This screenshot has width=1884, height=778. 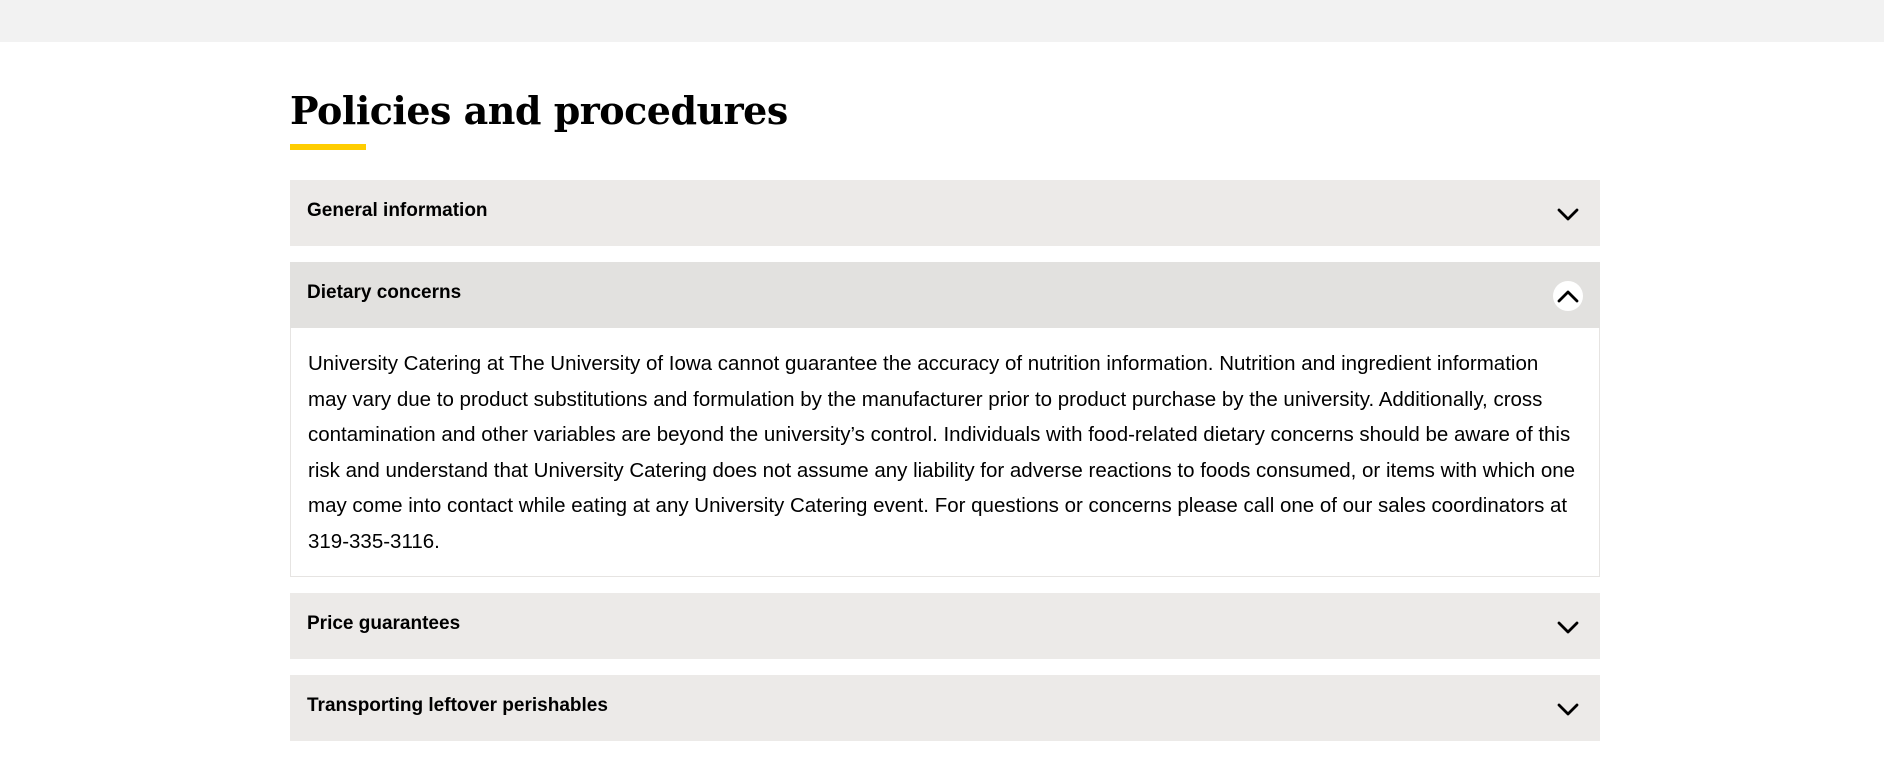 What do you see at coordinates (384, 292) in the screenshot?
I see `accordion-label: Dietary concerns` at bounding box center [384, 292].